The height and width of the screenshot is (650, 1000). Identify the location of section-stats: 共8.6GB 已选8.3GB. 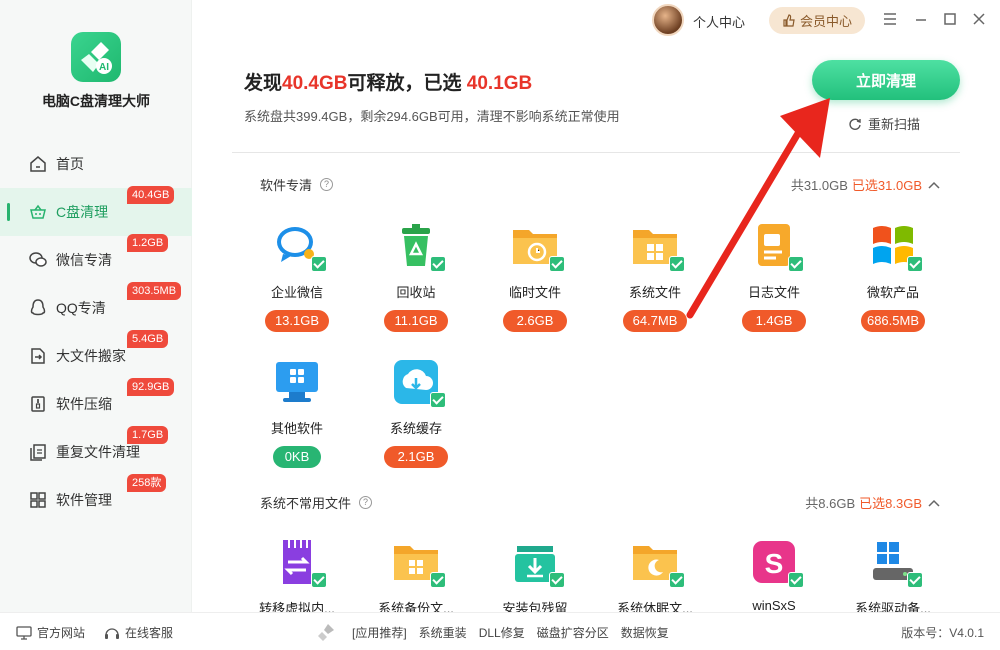
(872, 502).